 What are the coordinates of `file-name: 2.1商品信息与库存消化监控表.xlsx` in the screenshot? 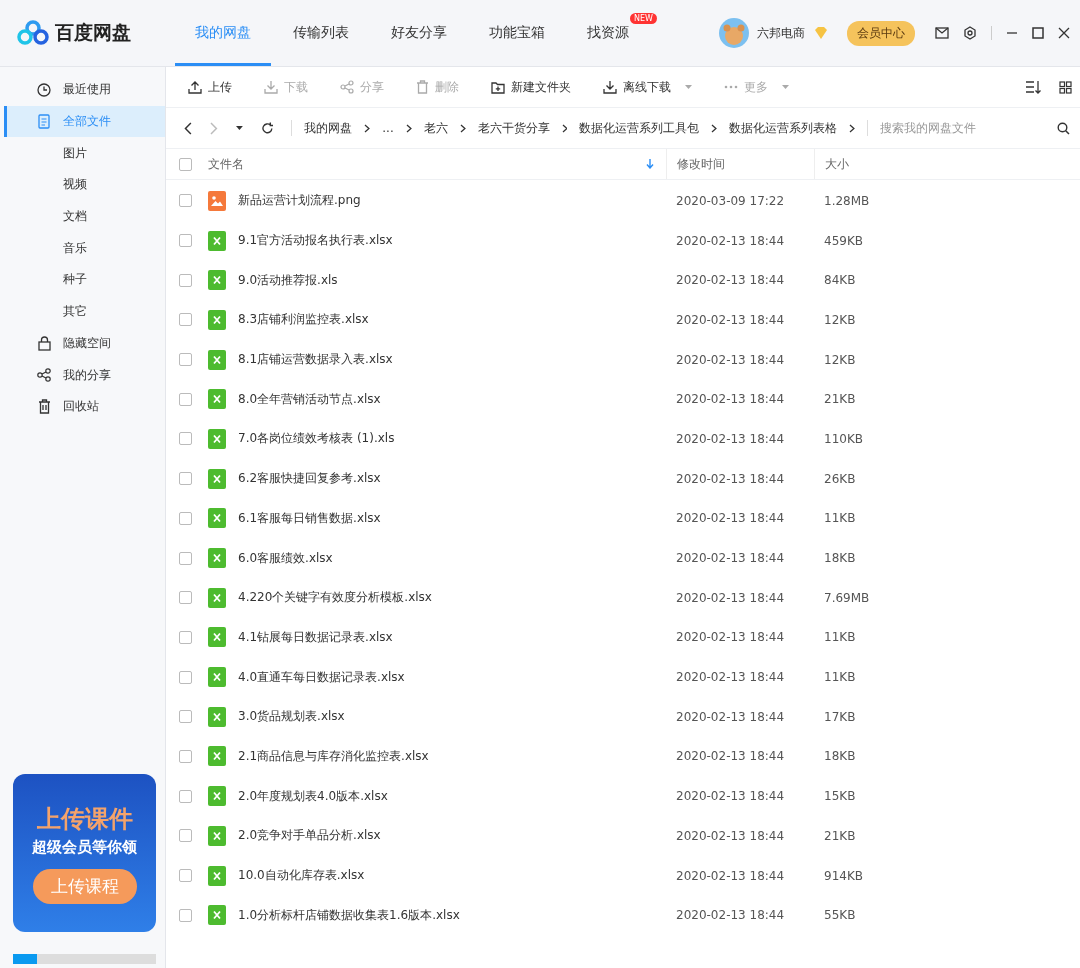 It's located at (333, 756).